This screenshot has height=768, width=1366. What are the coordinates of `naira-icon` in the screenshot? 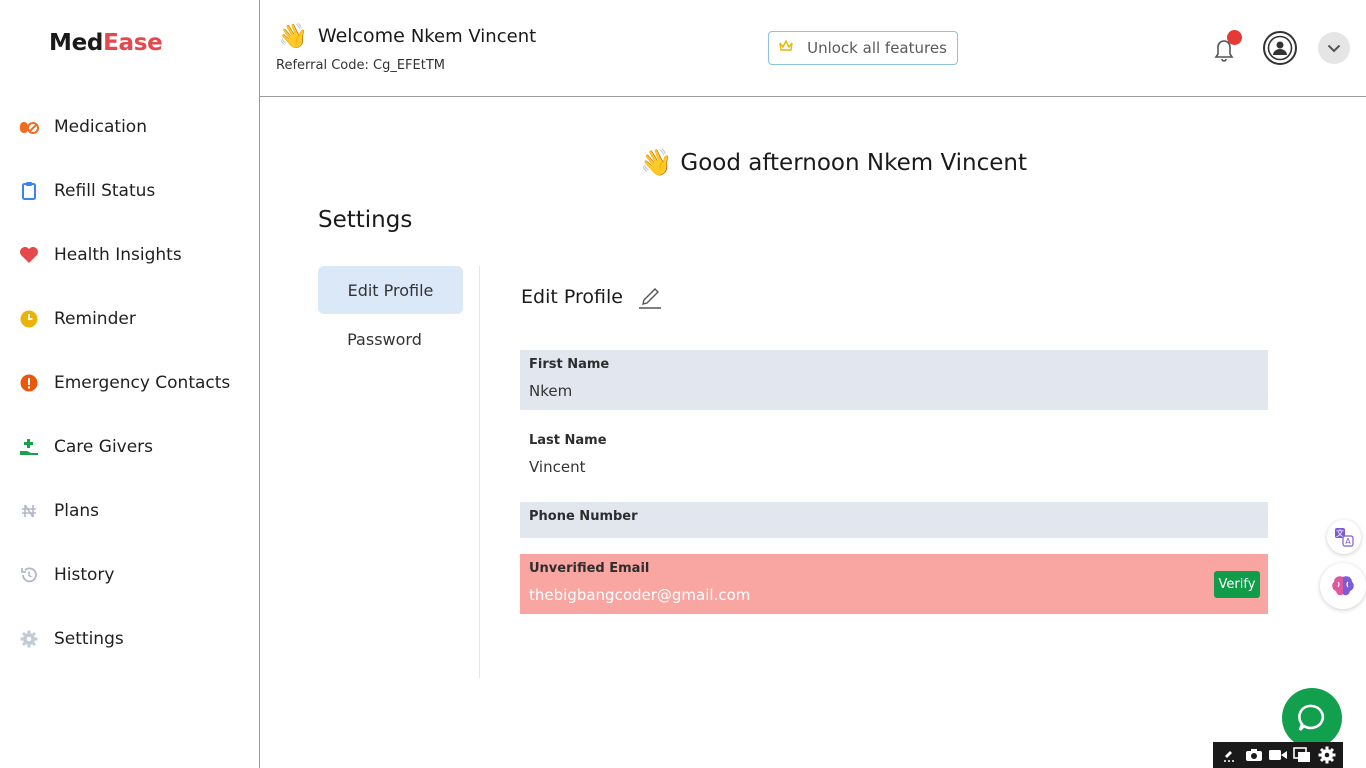 It's located at (29, 511).